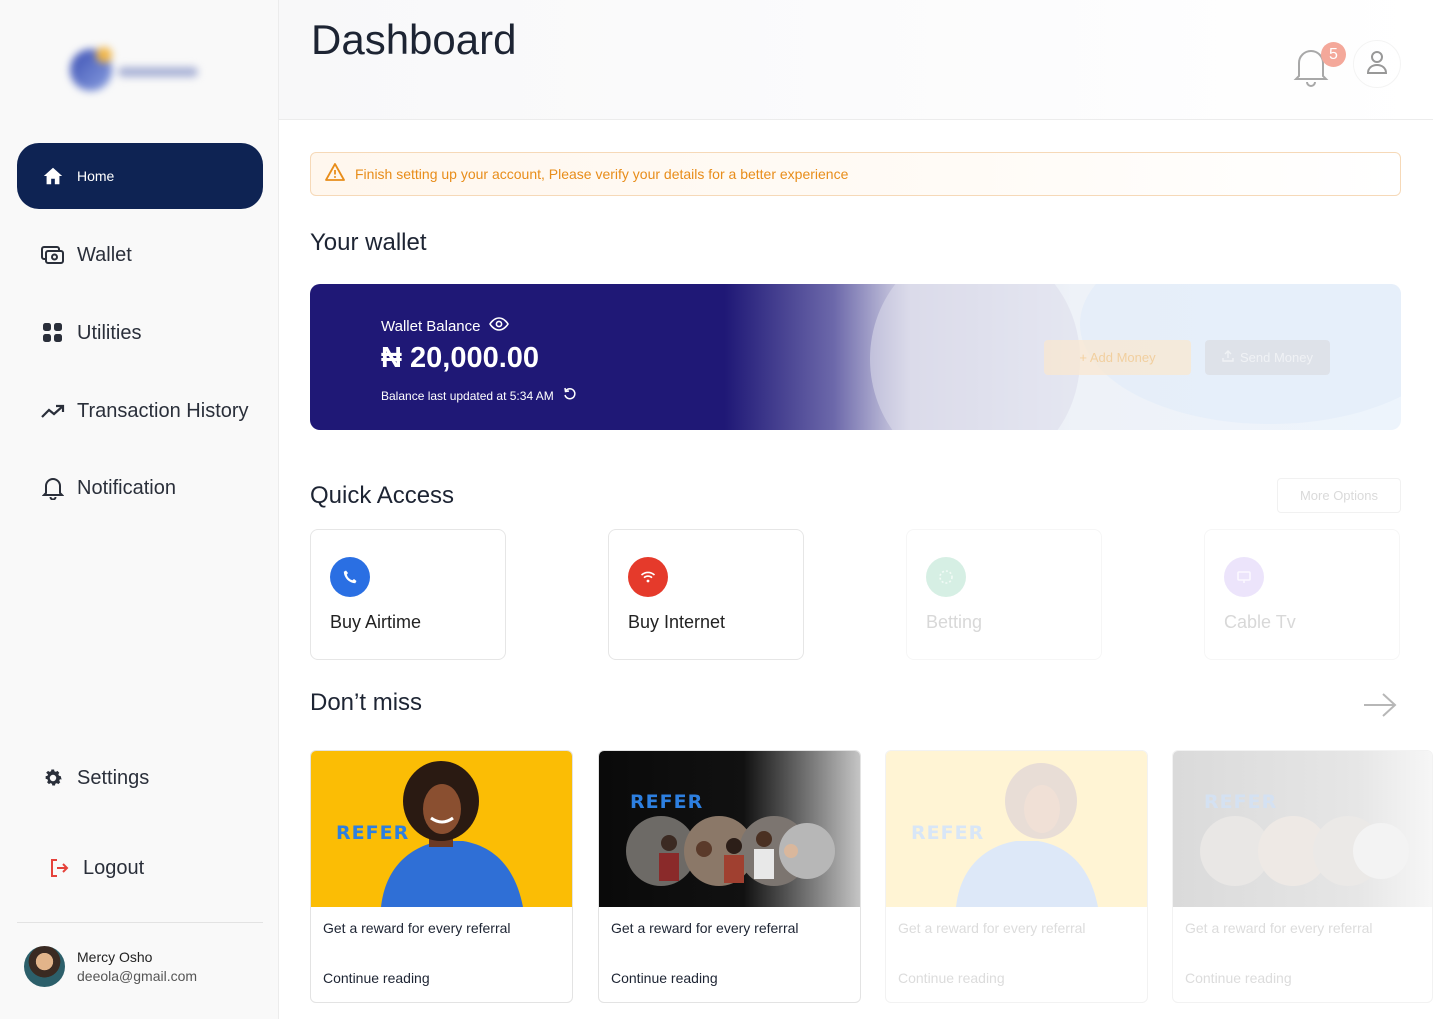  What do you see at coordinates (53, 255) in the screenshot?
I see `wallet-icon` at bounding box center [53, 255].